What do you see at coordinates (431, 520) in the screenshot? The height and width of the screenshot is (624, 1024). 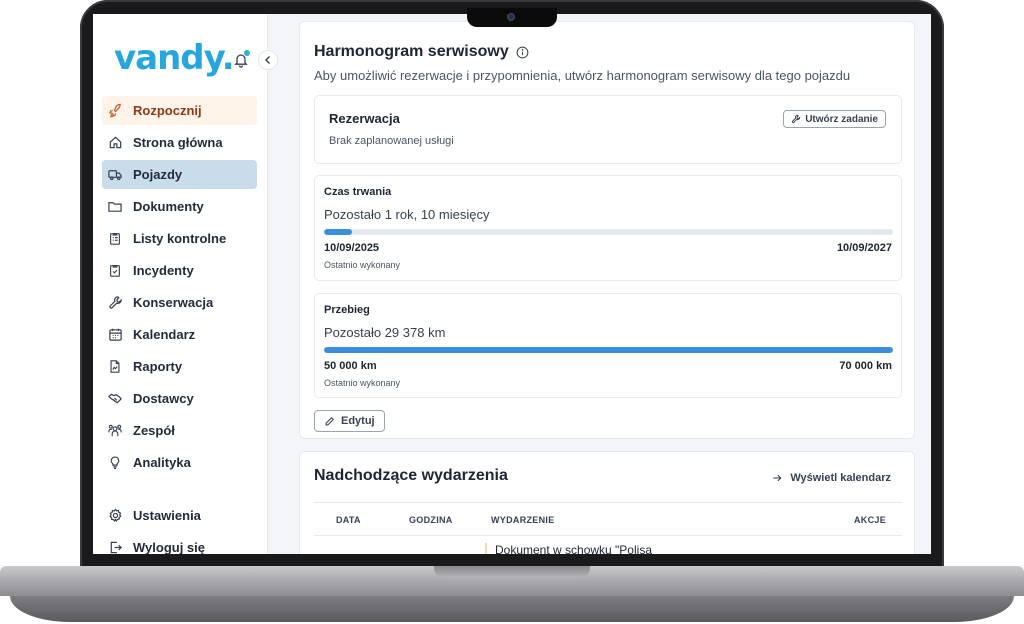 I see `column-header-godzina: GODZINA` at bounding box center [431, 520].